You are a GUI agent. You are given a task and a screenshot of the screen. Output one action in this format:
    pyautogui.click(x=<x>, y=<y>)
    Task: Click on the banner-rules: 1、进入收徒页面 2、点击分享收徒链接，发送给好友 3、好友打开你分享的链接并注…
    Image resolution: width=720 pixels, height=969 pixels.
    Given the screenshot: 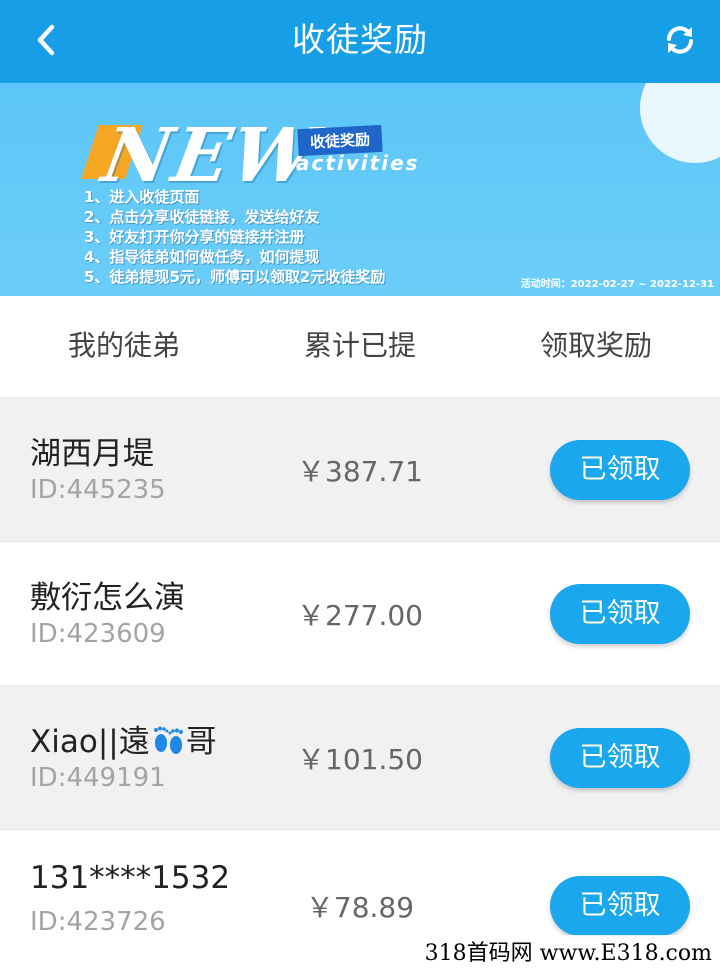 What is the action you would take?
    pyautogui.click(x=234, y=237)
    